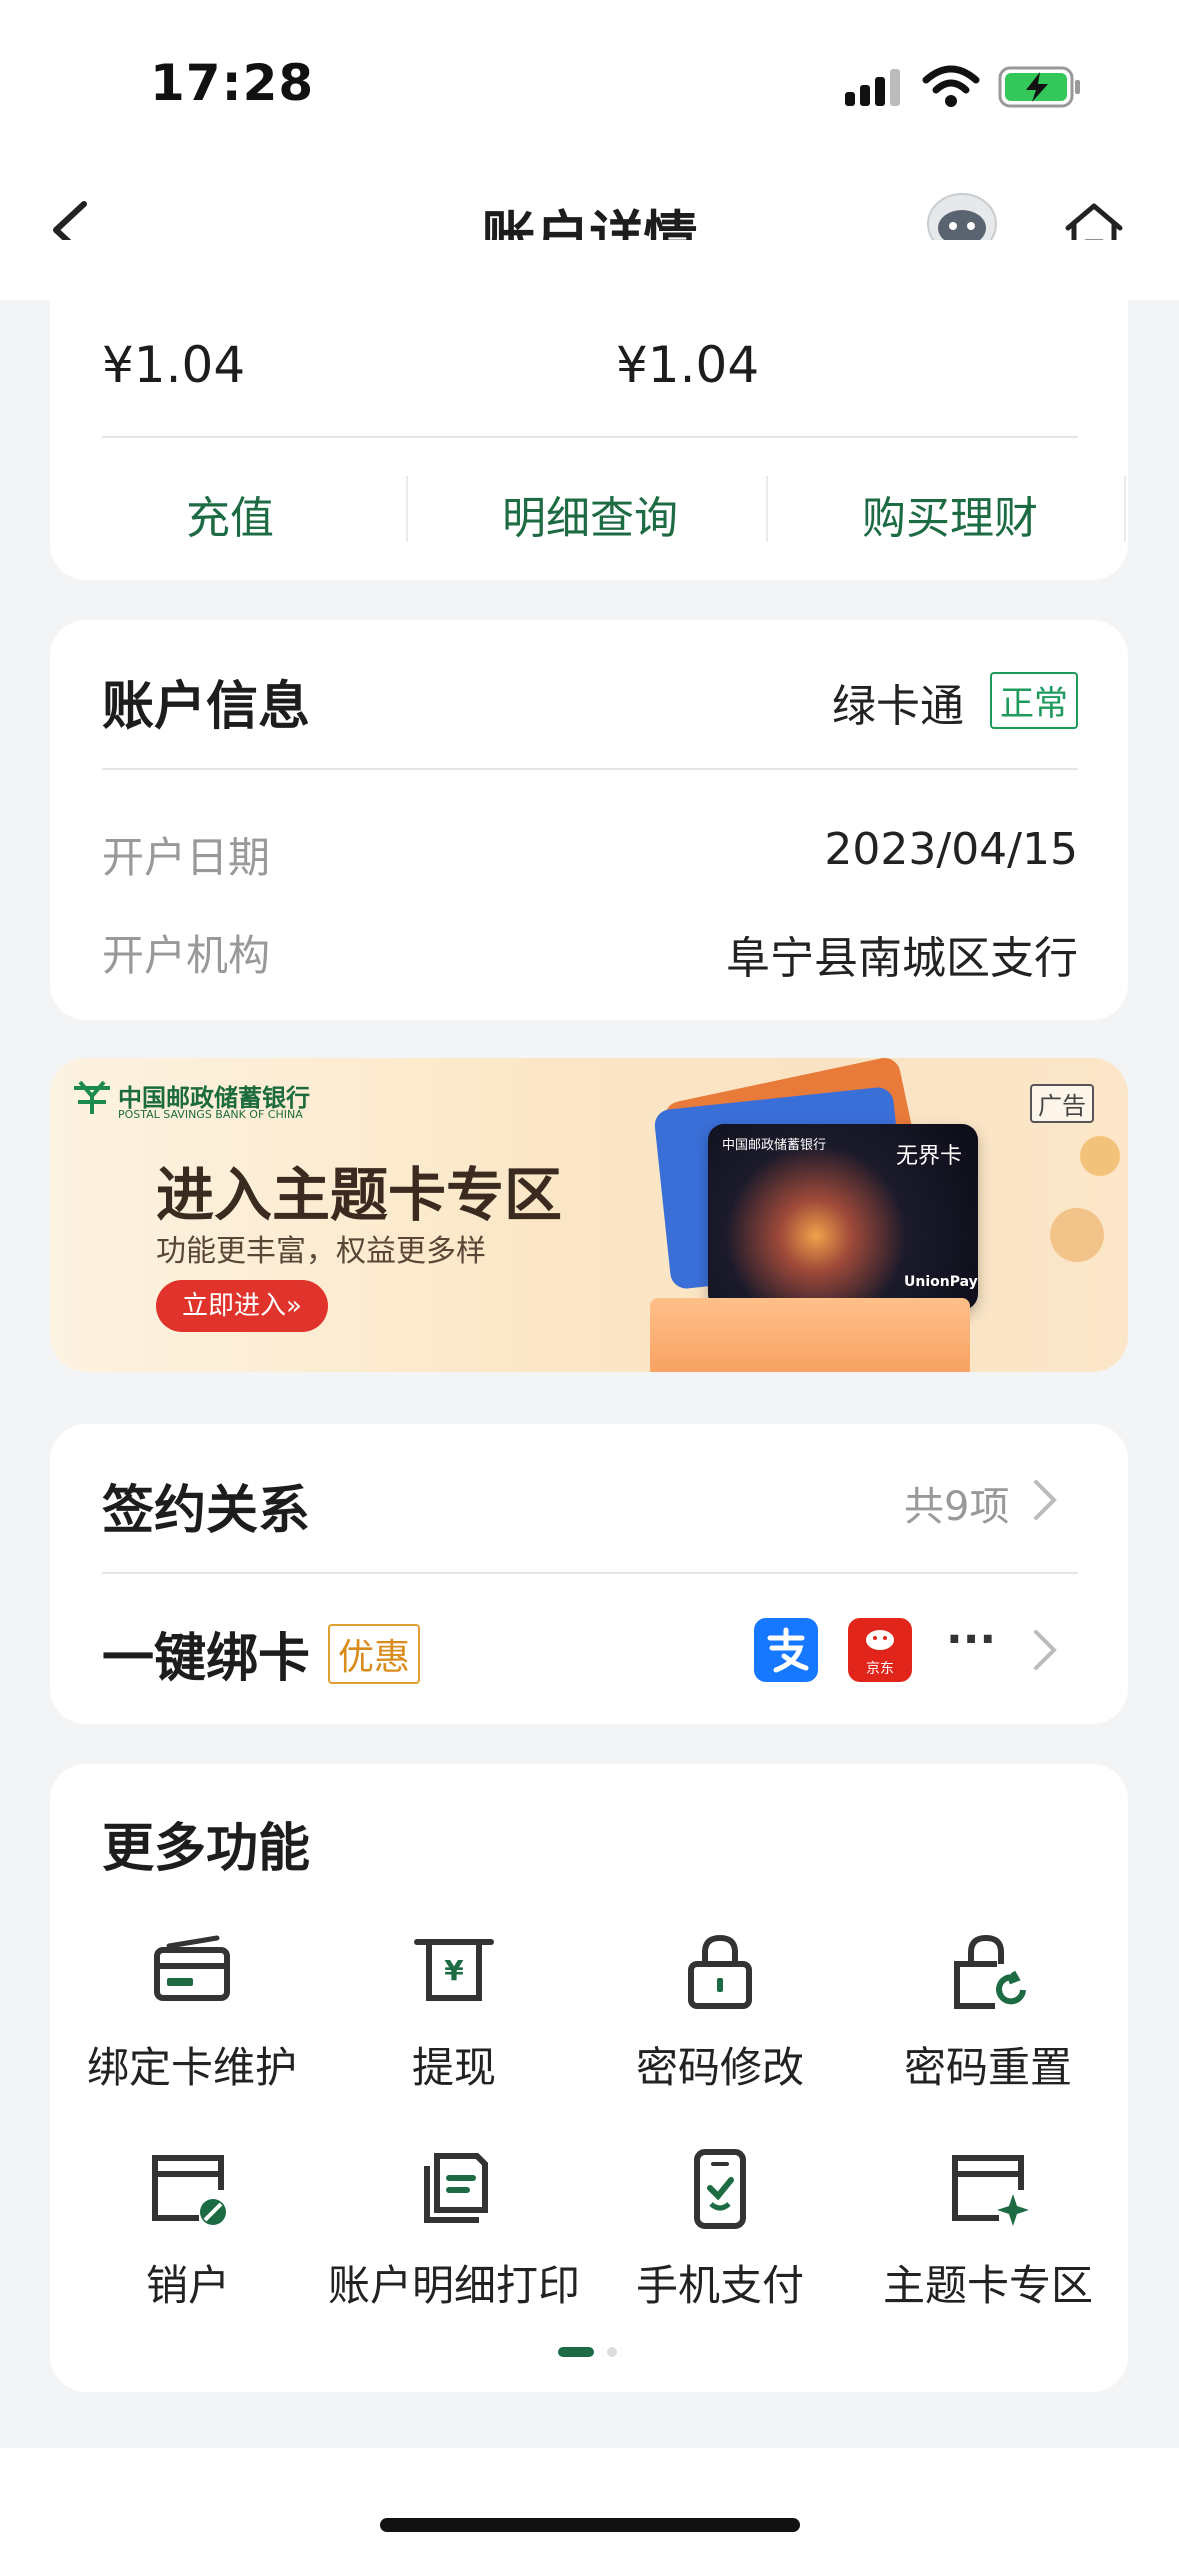 The height and width of the screenshot is (2556, 1179). What do you see at coordinates (902, 958) in the screenshot?
I see `open-branch-value: 阜宁县南城区支行` at bounding box center [902, 958].